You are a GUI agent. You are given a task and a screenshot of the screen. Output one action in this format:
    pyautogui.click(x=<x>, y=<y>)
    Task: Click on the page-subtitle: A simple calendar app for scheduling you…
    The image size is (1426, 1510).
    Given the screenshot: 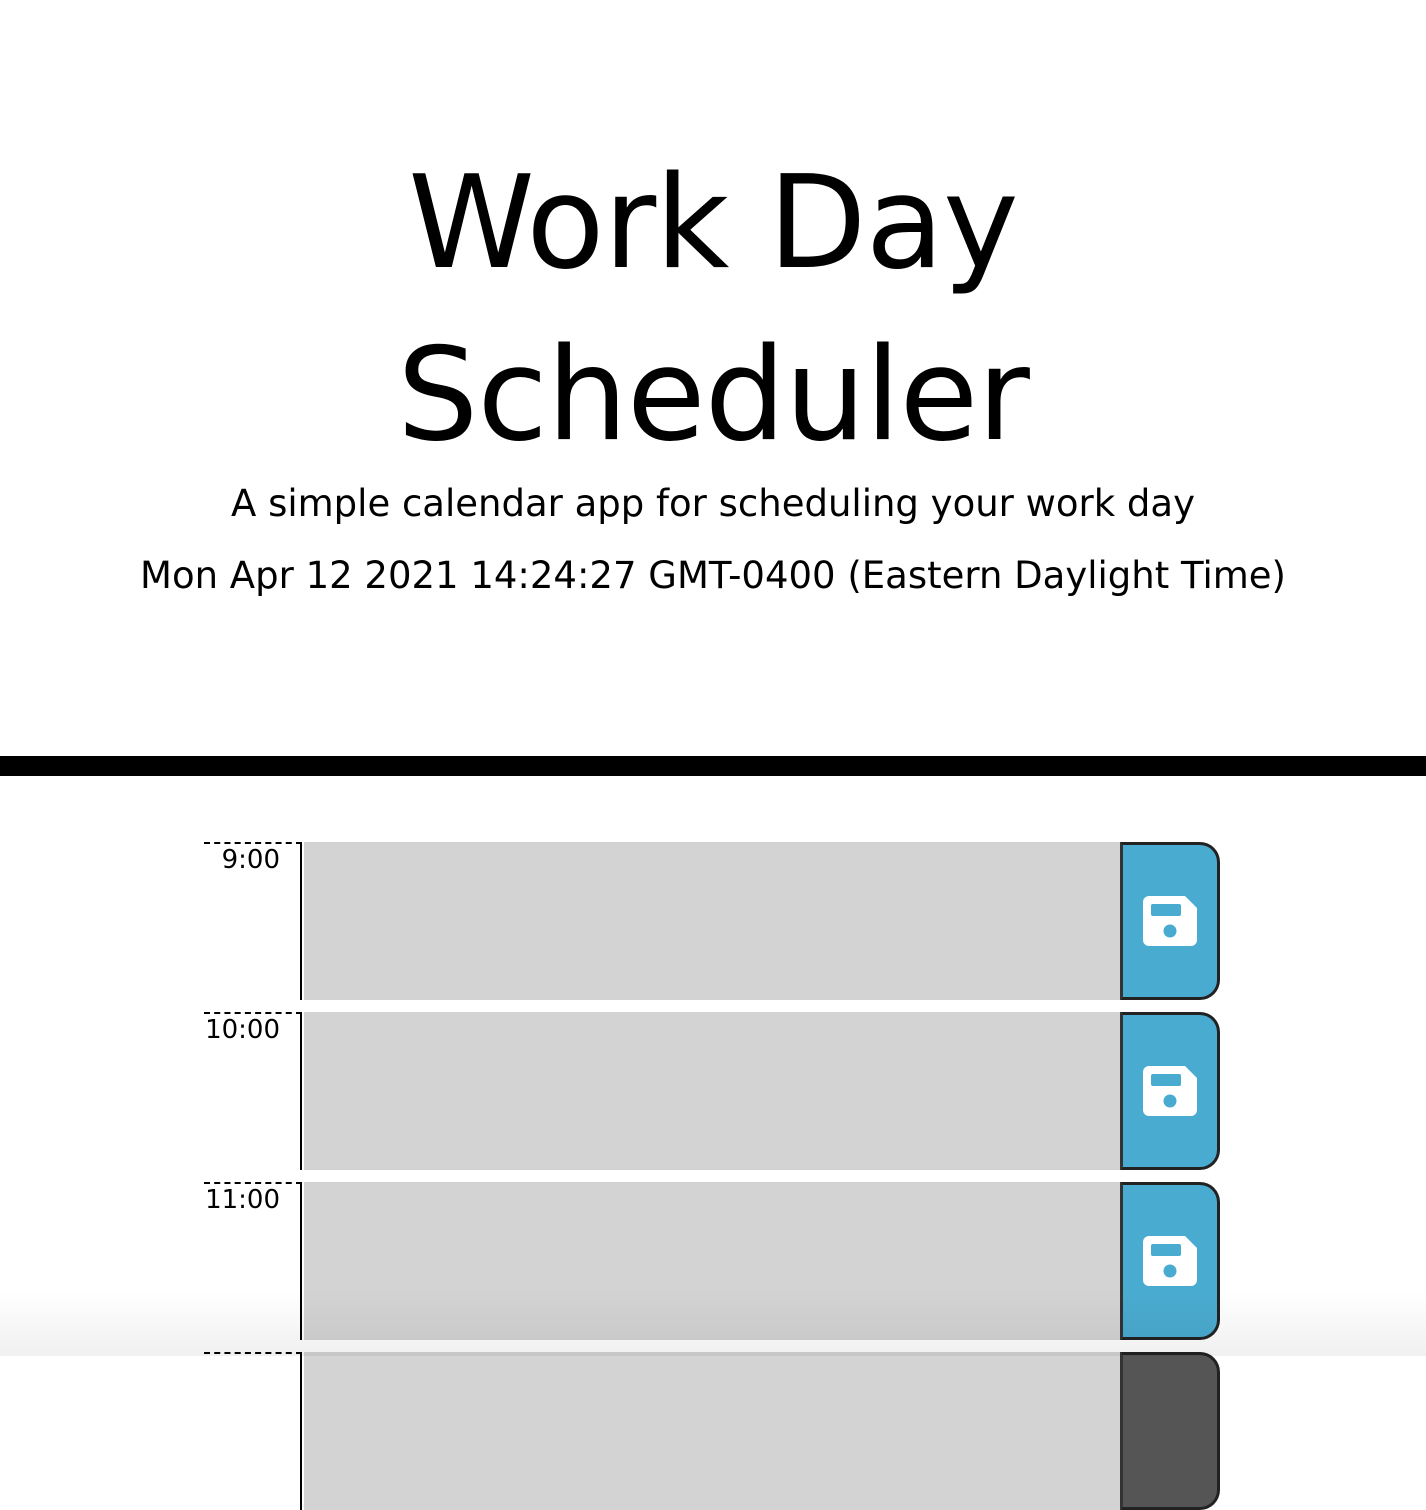 What is the action you would take?
    pyautogui.click(x=713, y=503)
    